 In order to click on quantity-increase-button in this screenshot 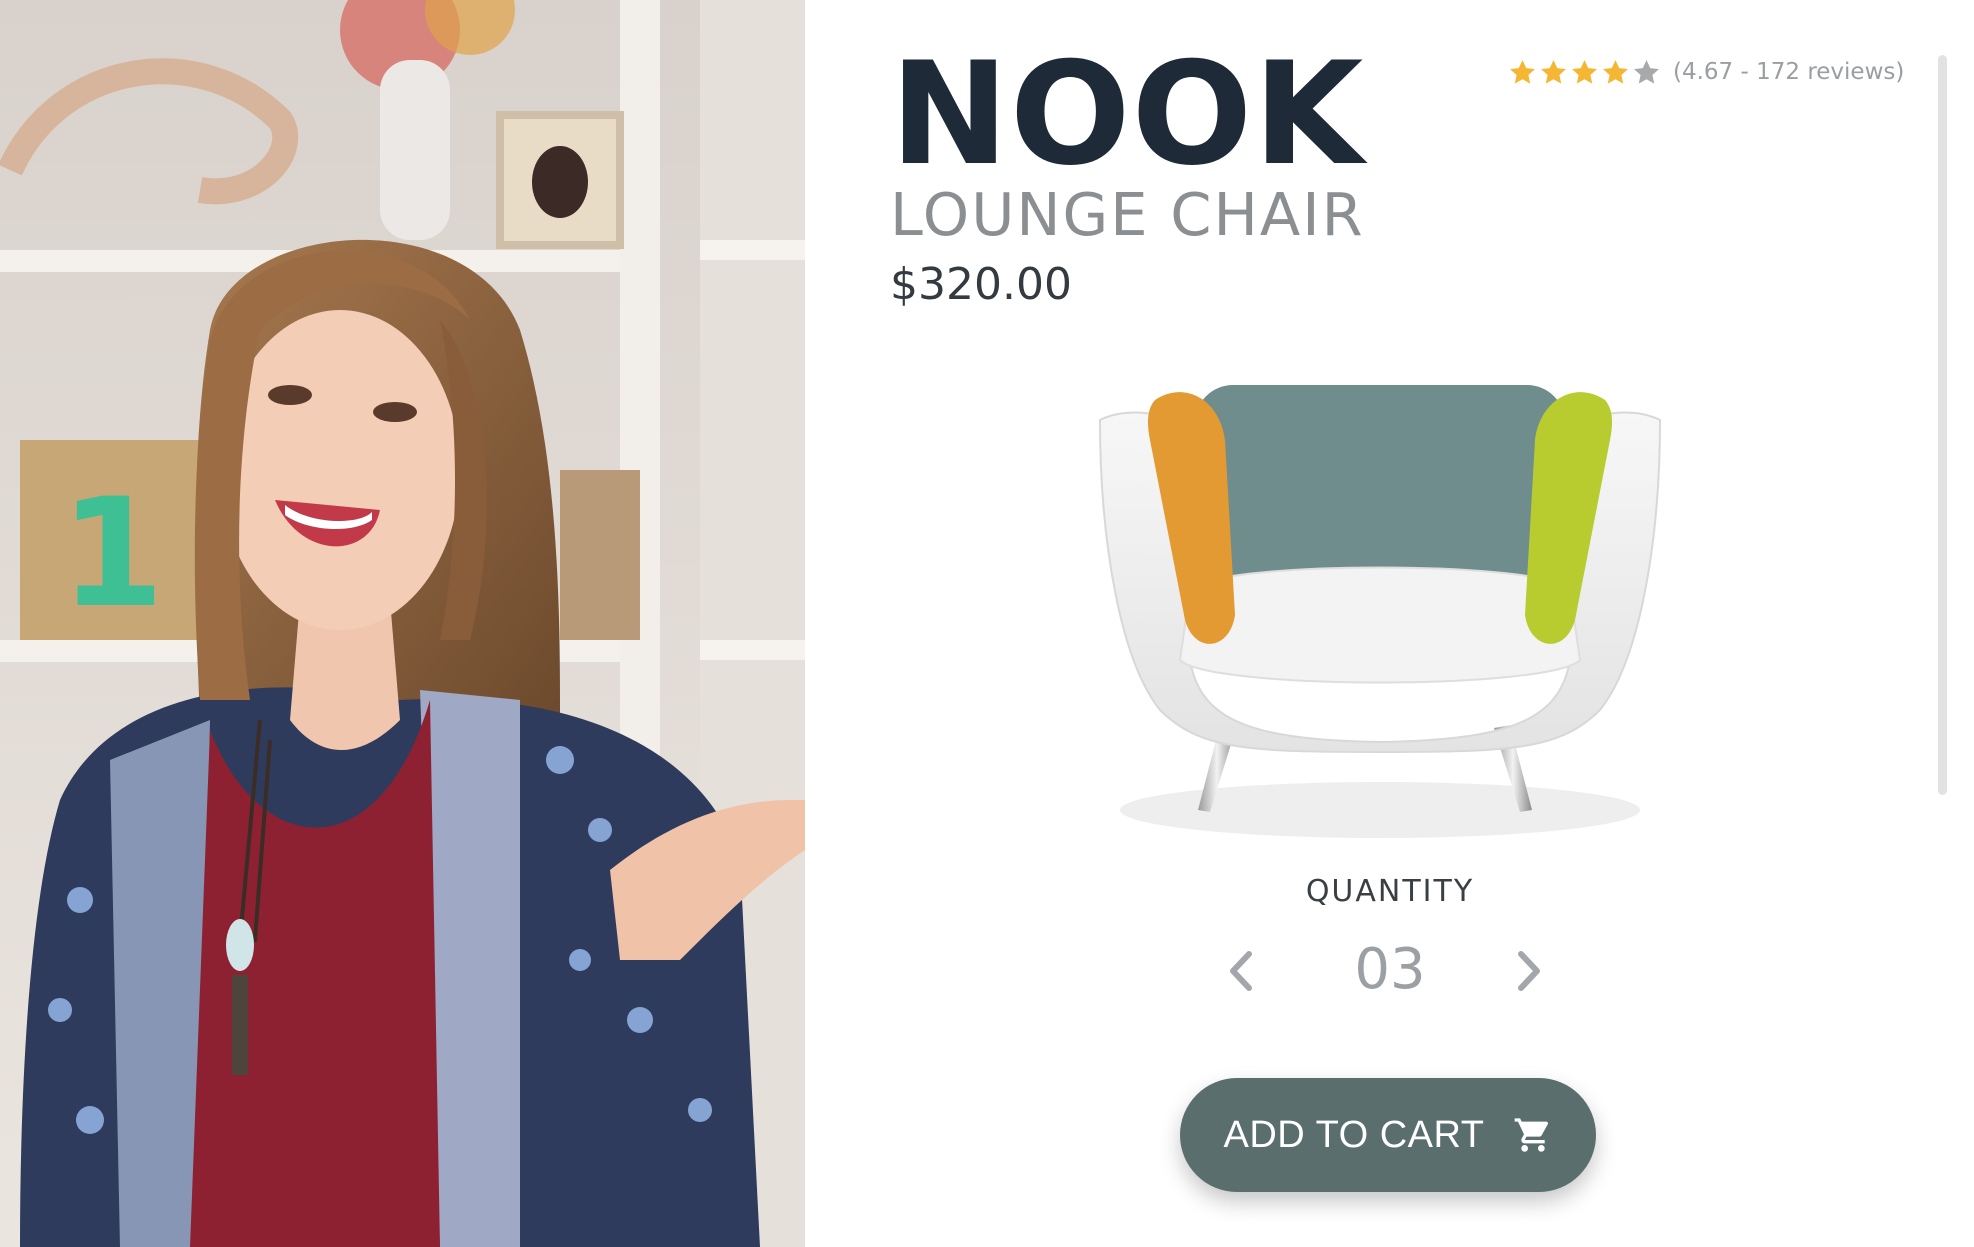, I will do `click(1530, 971)`.